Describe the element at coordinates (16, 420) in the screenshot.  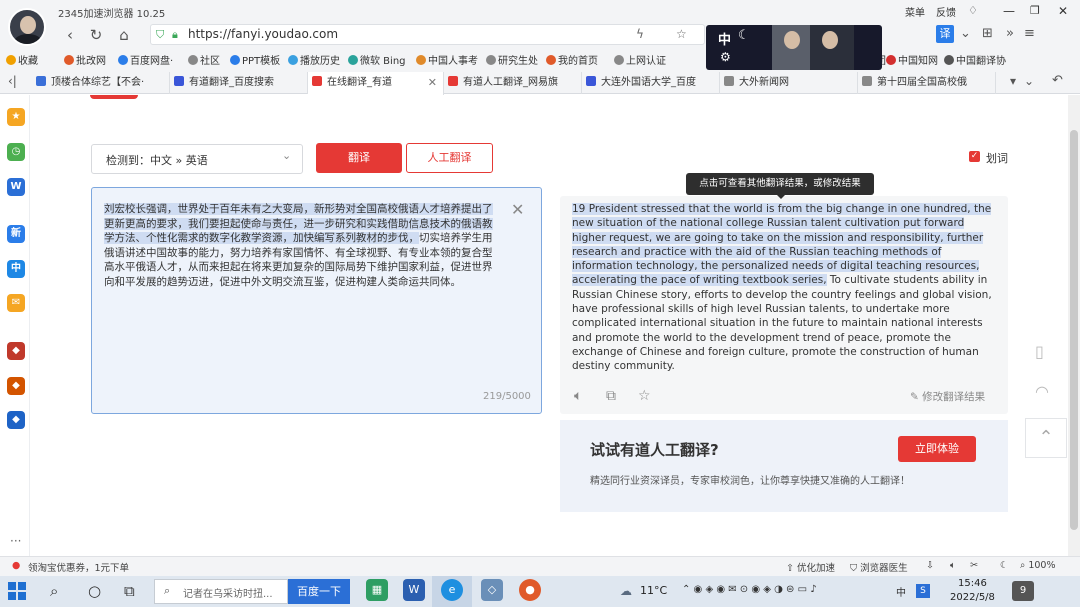
I see `game-icon-3: ◆` at that location.